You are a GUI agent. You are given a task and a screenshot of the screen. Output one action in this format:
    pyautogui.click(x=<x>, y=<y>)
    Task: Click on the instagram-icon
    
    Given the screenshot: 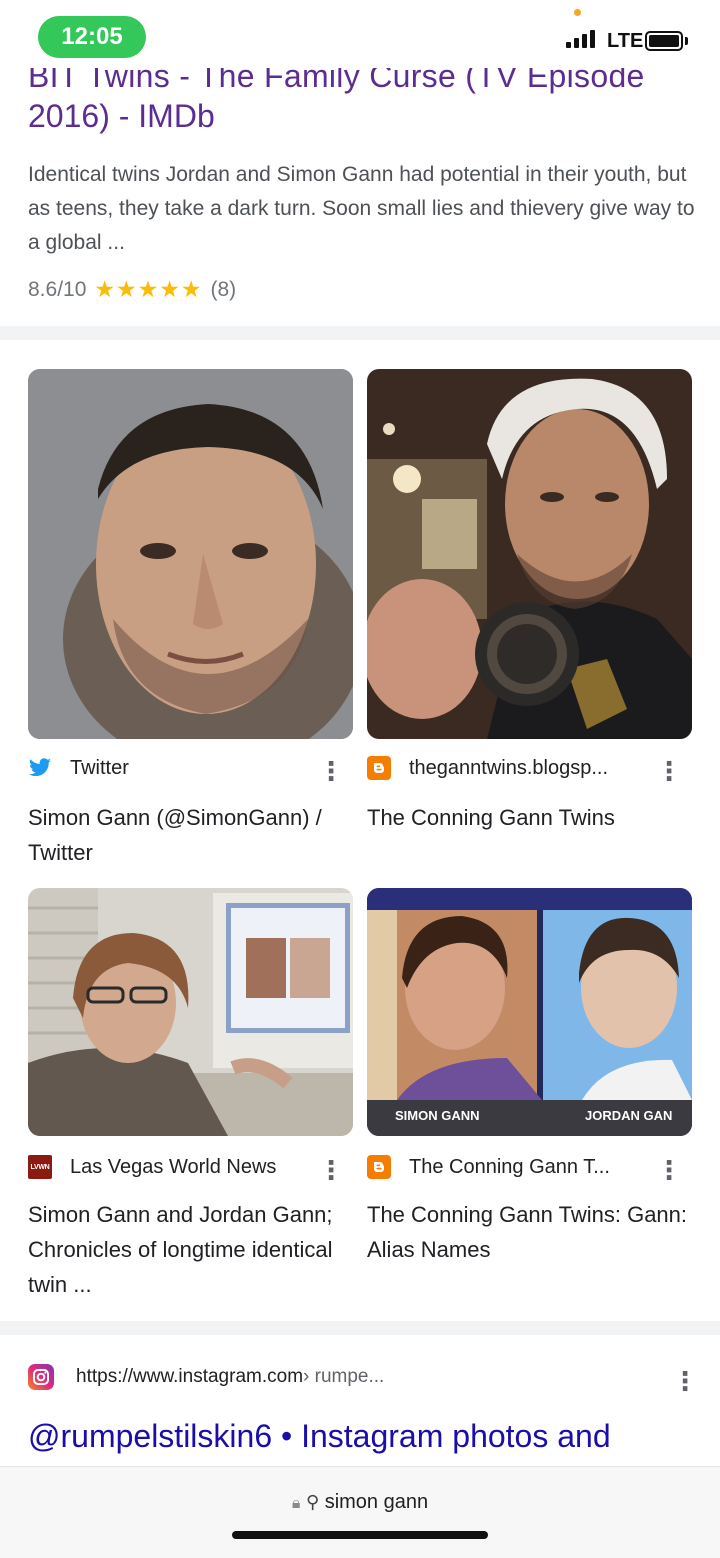 What is the action you would take?
    pyautogui.click(x=41, y=1377)
    